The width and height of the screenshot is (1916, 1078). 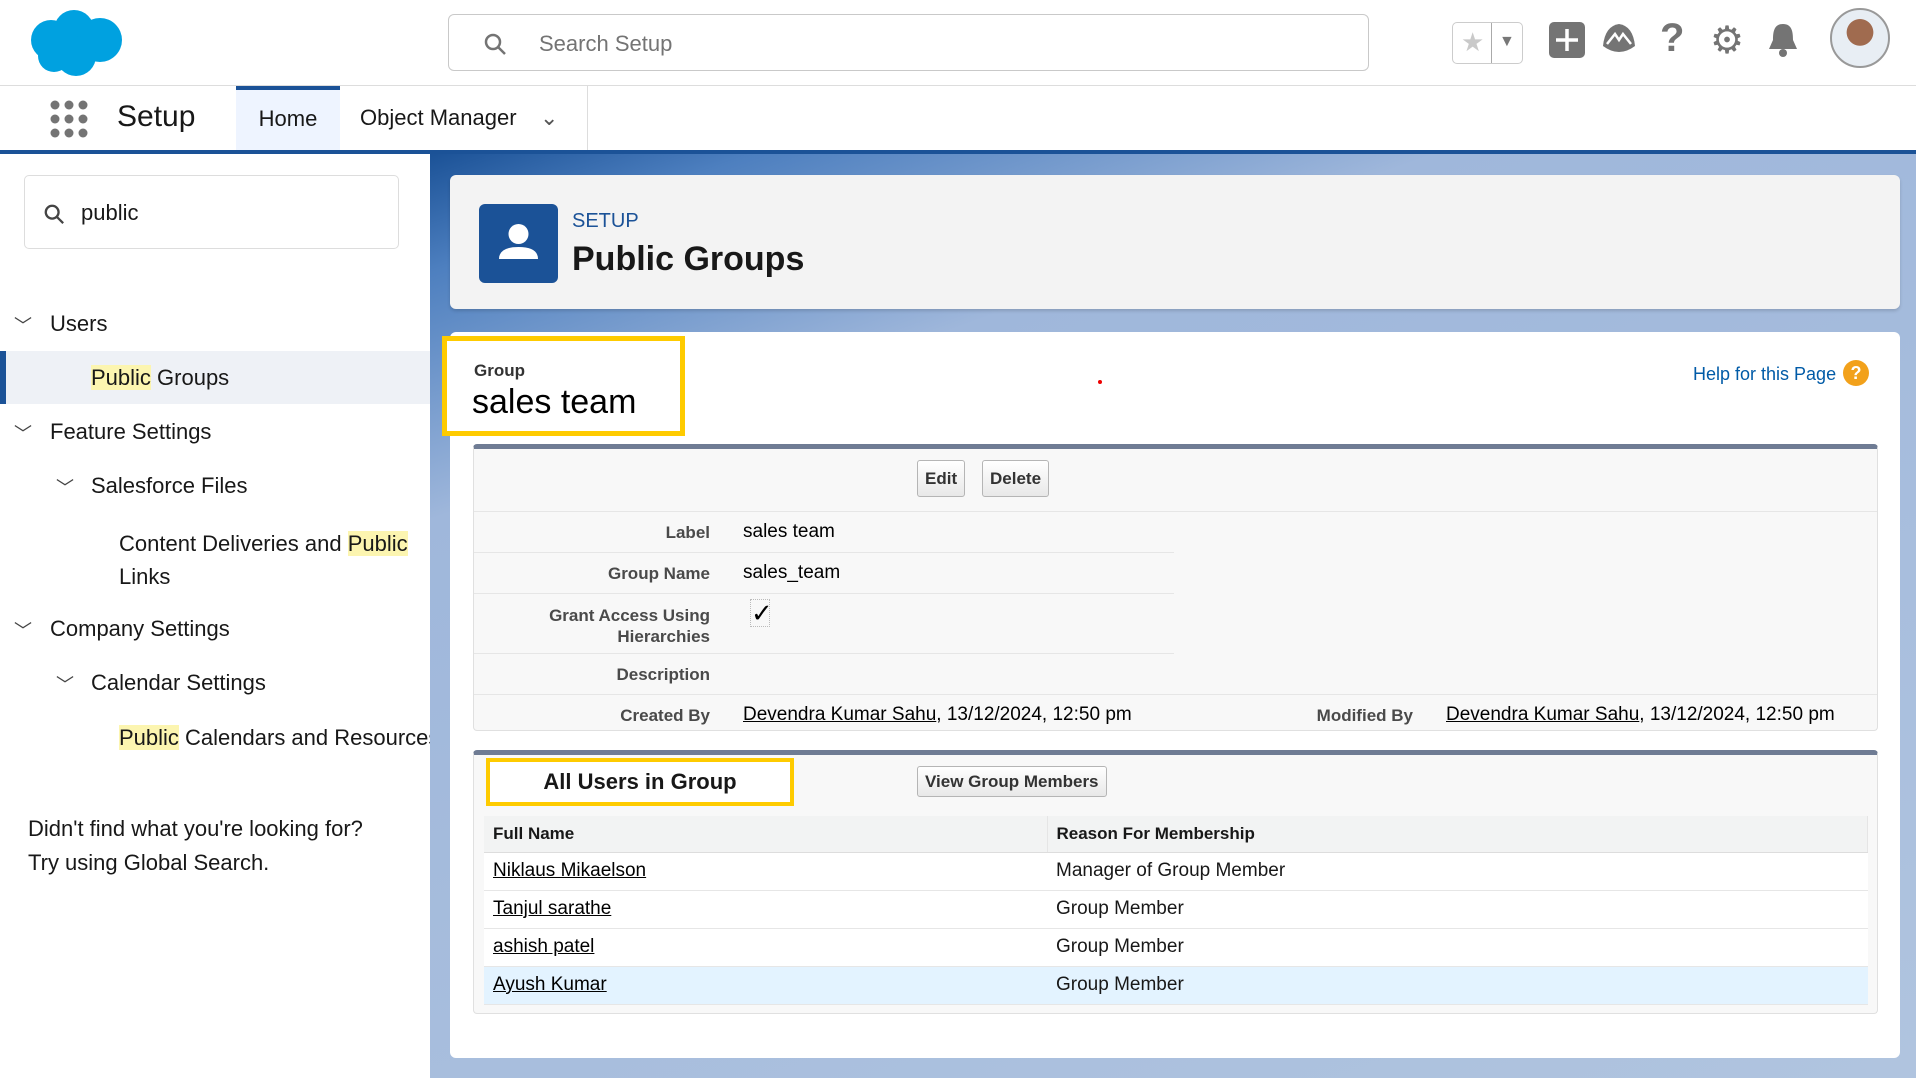 What do you see at coordinates (941, 478) in the screenshot?
I see `edit-button: Edit` at bounding box center [941, 478].